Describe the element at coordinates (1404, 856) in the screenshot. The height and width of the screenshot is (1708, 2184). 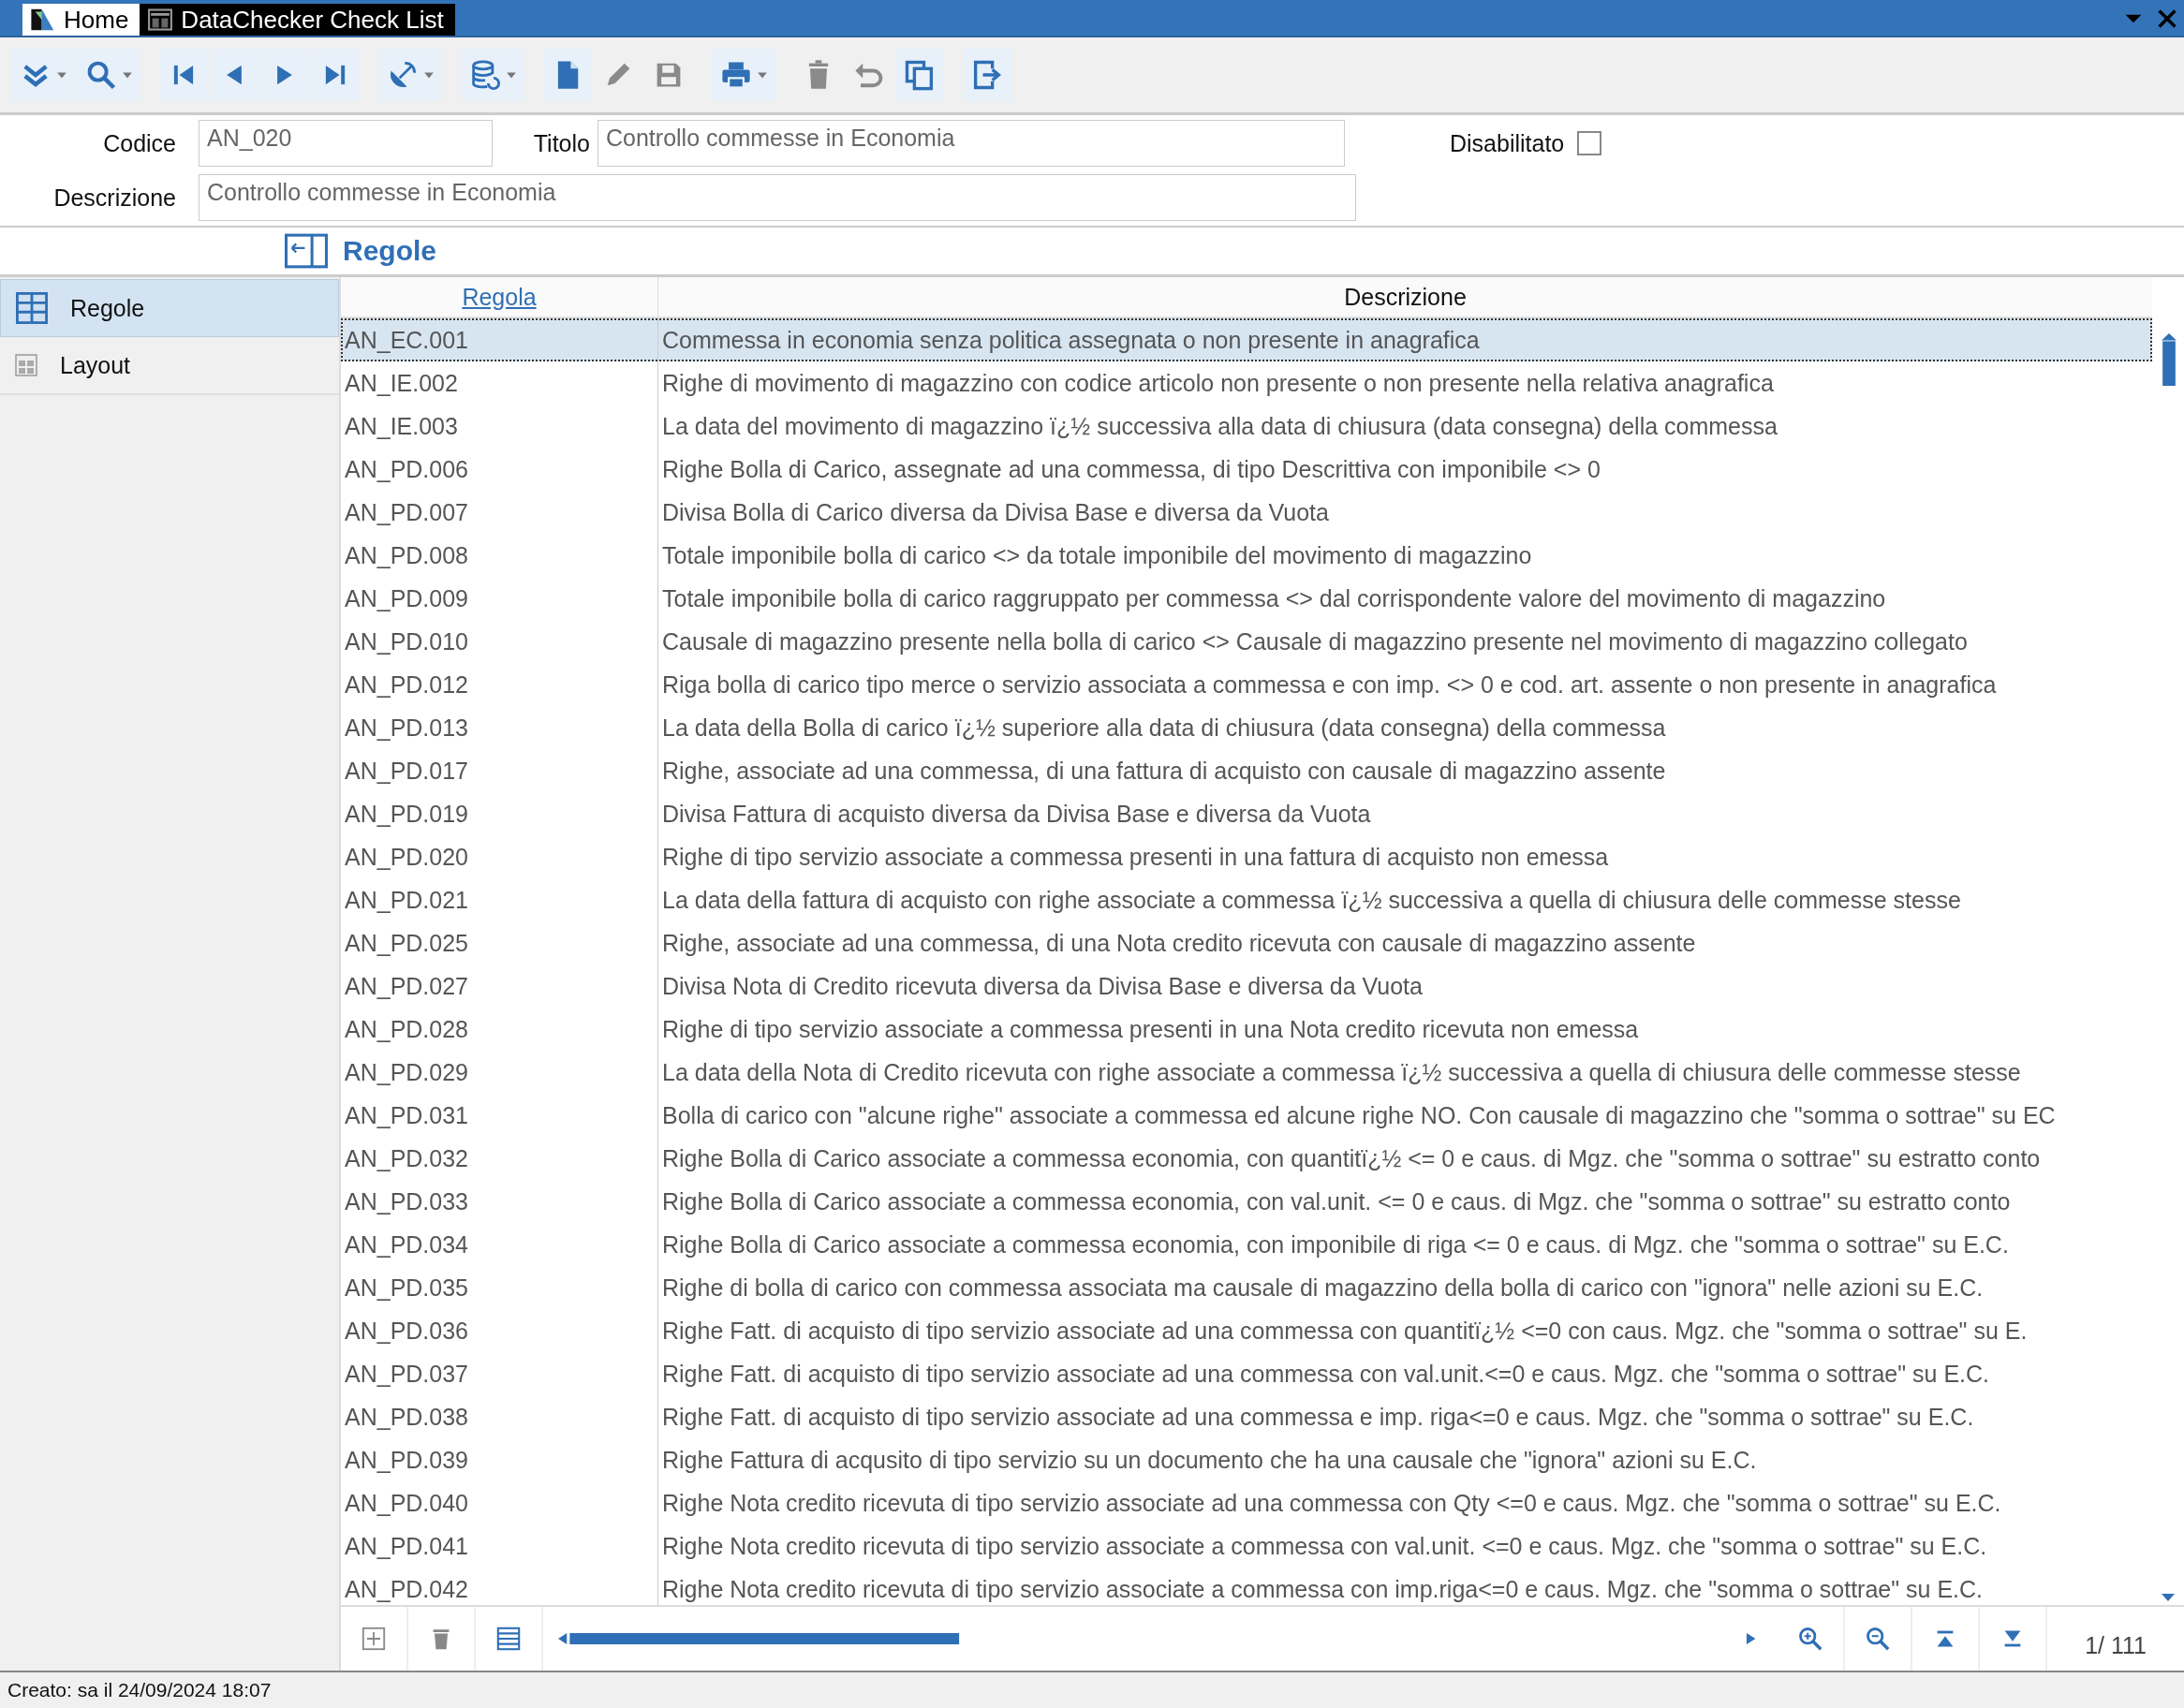
I see `table-cell: Righe di tipo servizio associate a commessa presenti in una fattura di acquisto non emessa` at that location.